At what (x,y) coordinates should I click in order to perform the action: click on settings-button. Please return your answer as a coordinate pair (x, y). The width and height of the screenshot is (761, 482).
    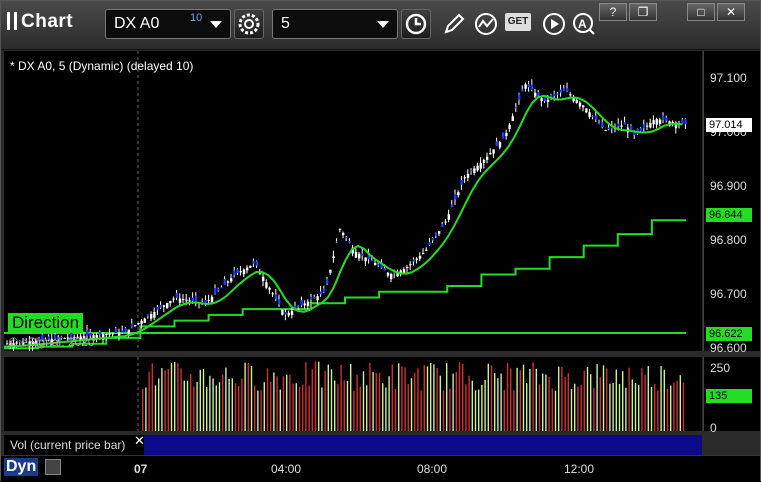
    Looking at the image, I should click on (249, 24).